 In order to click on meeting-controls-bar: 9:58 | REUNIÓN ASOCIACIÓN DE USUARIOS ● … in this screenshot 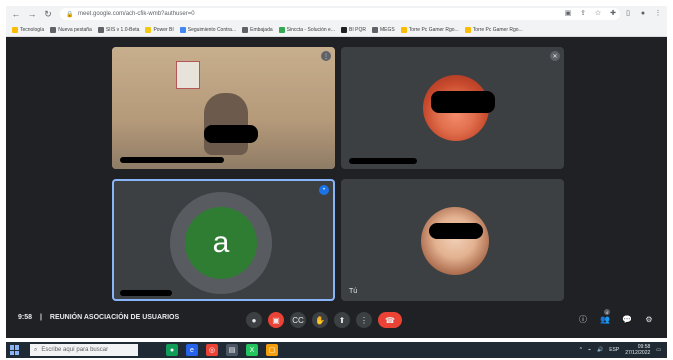, I will do `click(336, 320)`.